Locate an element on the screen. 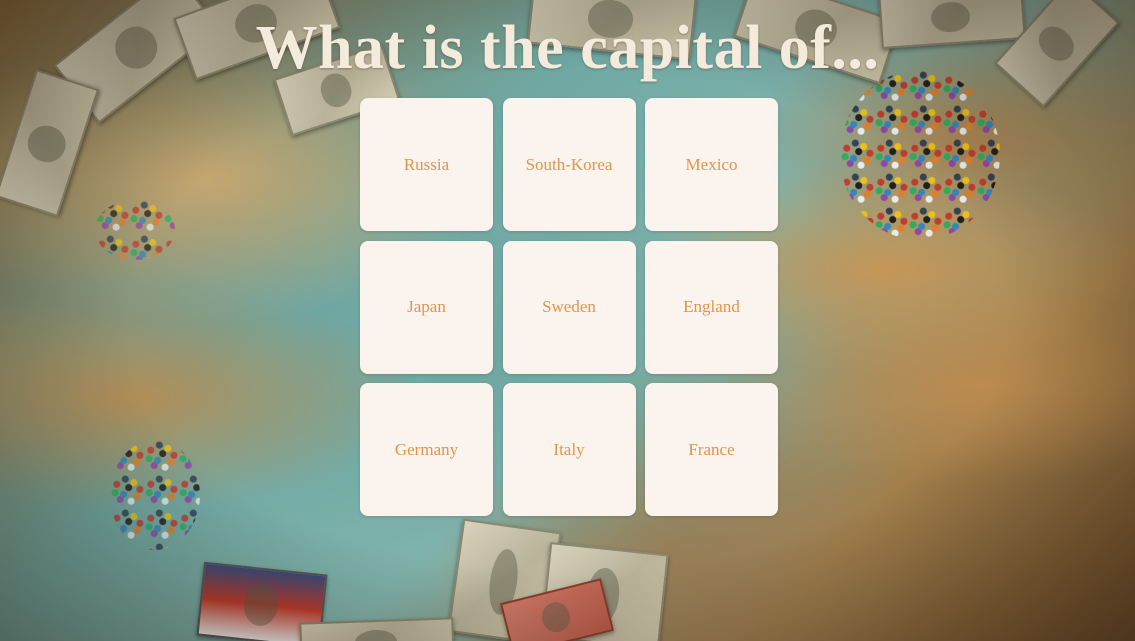 This screenshot has height=641, width=1135. card-label: England is located at coordinates (711, 306).